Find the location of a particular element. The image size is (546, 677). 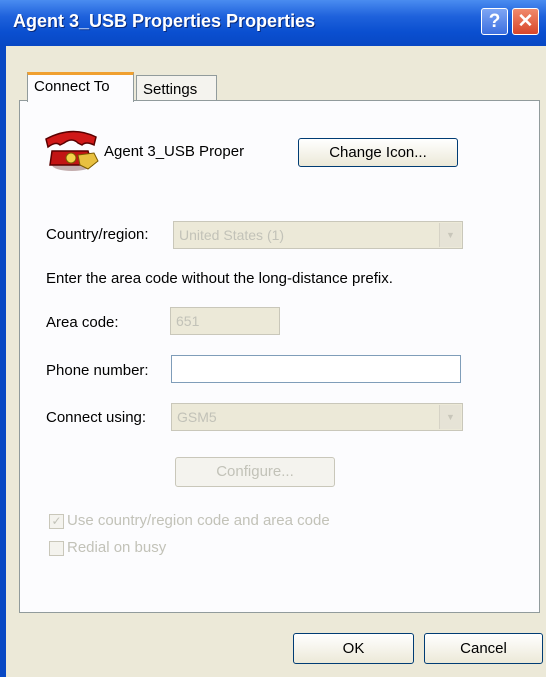

use-country-code-checkbox: ✓ is located at coordinates (56, 521).